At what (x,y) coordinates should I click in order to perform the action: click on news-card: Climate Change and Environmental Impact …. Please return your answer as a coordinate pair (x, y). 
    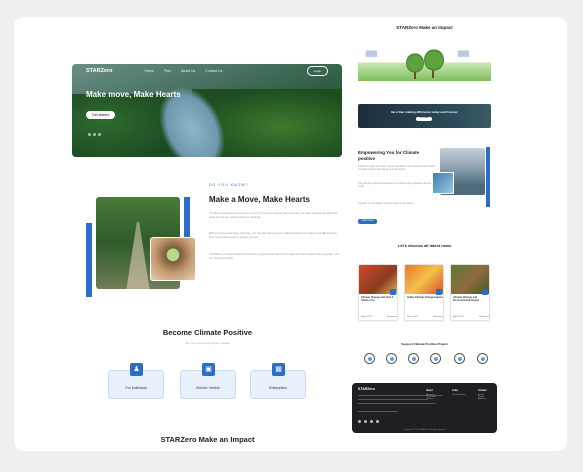
    Looking at the image, I should click on (470, 292).